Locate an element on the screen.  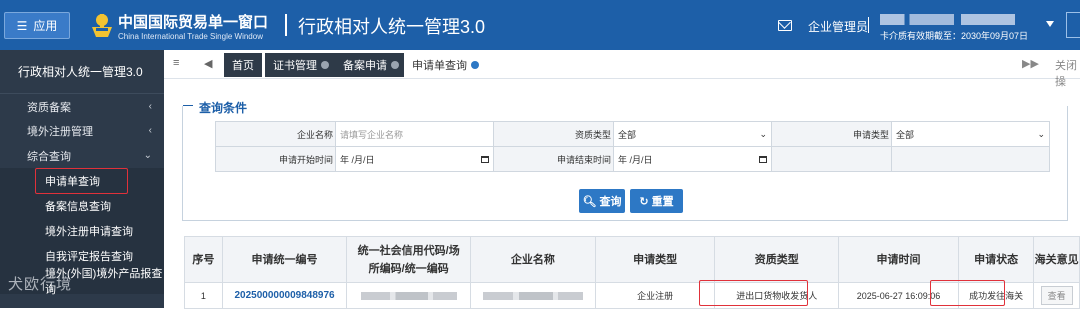
sidebar-item-label: 综合查询 is located at coordinates (49, 157).